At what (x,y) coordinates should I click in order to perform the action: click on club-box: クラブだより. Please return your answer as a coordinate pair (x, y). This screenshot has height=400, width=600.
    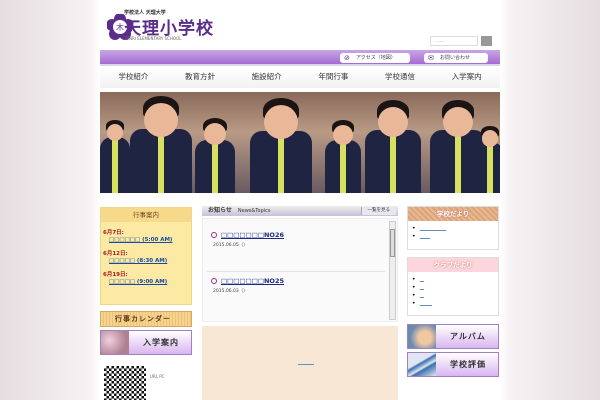
    Looking at the image, I should click on (453, 286).